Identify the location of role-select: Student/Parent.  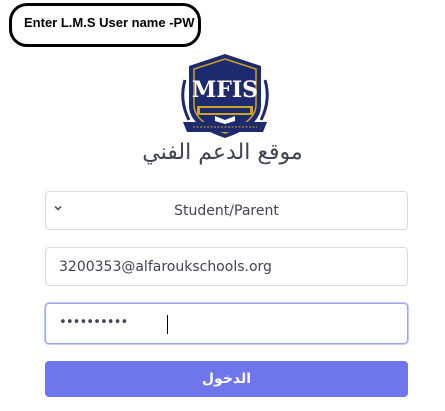
(226, 210).